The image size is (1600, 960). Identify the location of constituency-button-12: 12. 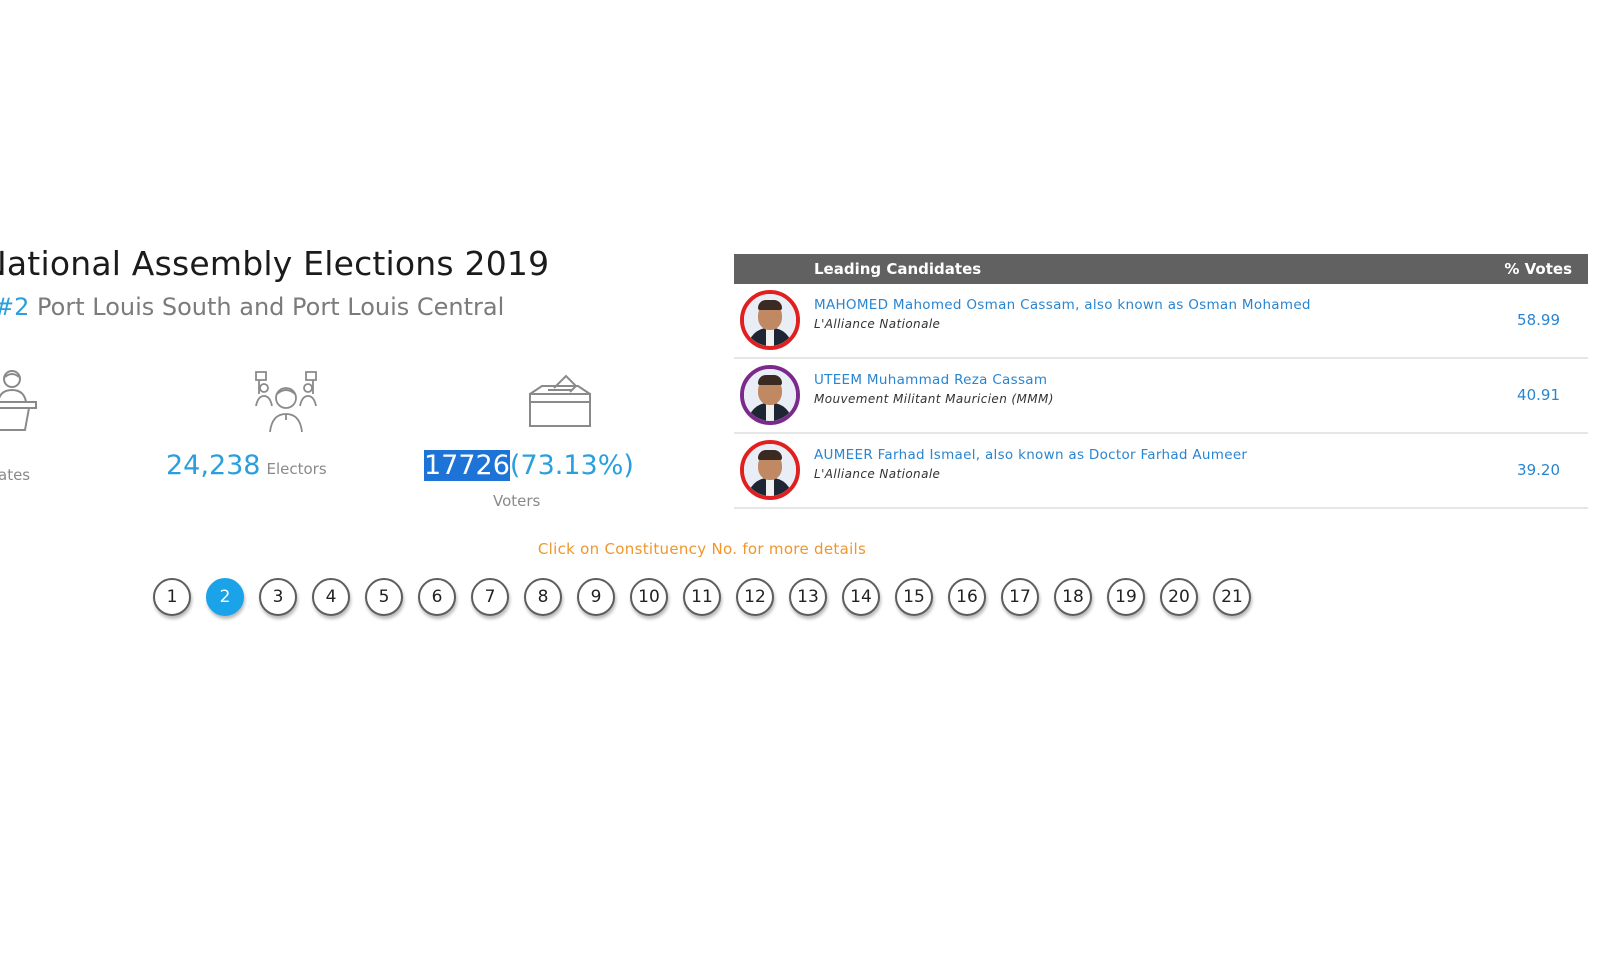
(755, 597).